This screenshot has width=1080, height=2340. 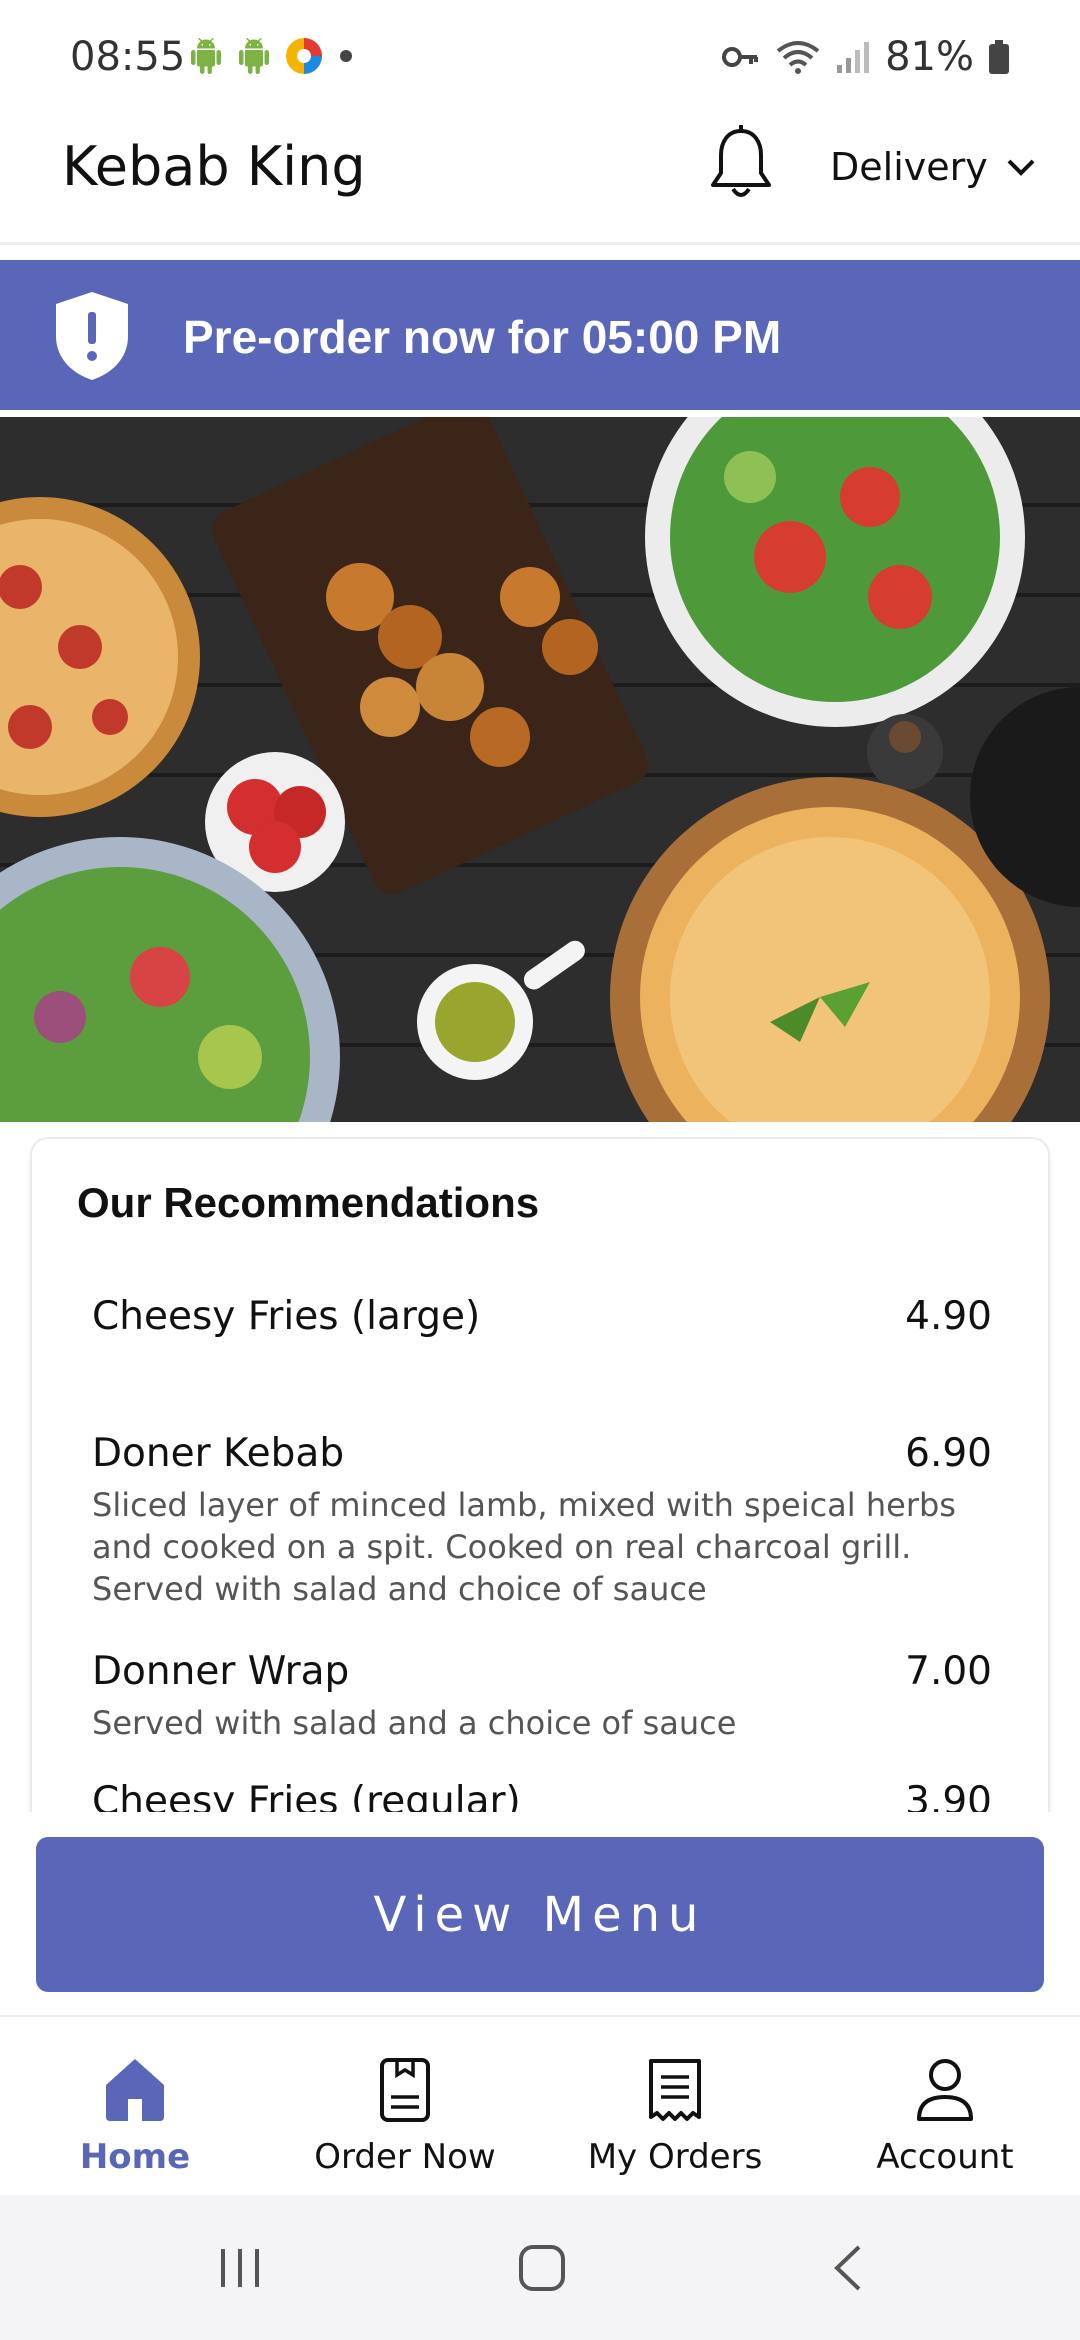 What do you see at coordinates (741, 165) in the screenshot?
I see `bell-icon` at bounding box center [741, 165].